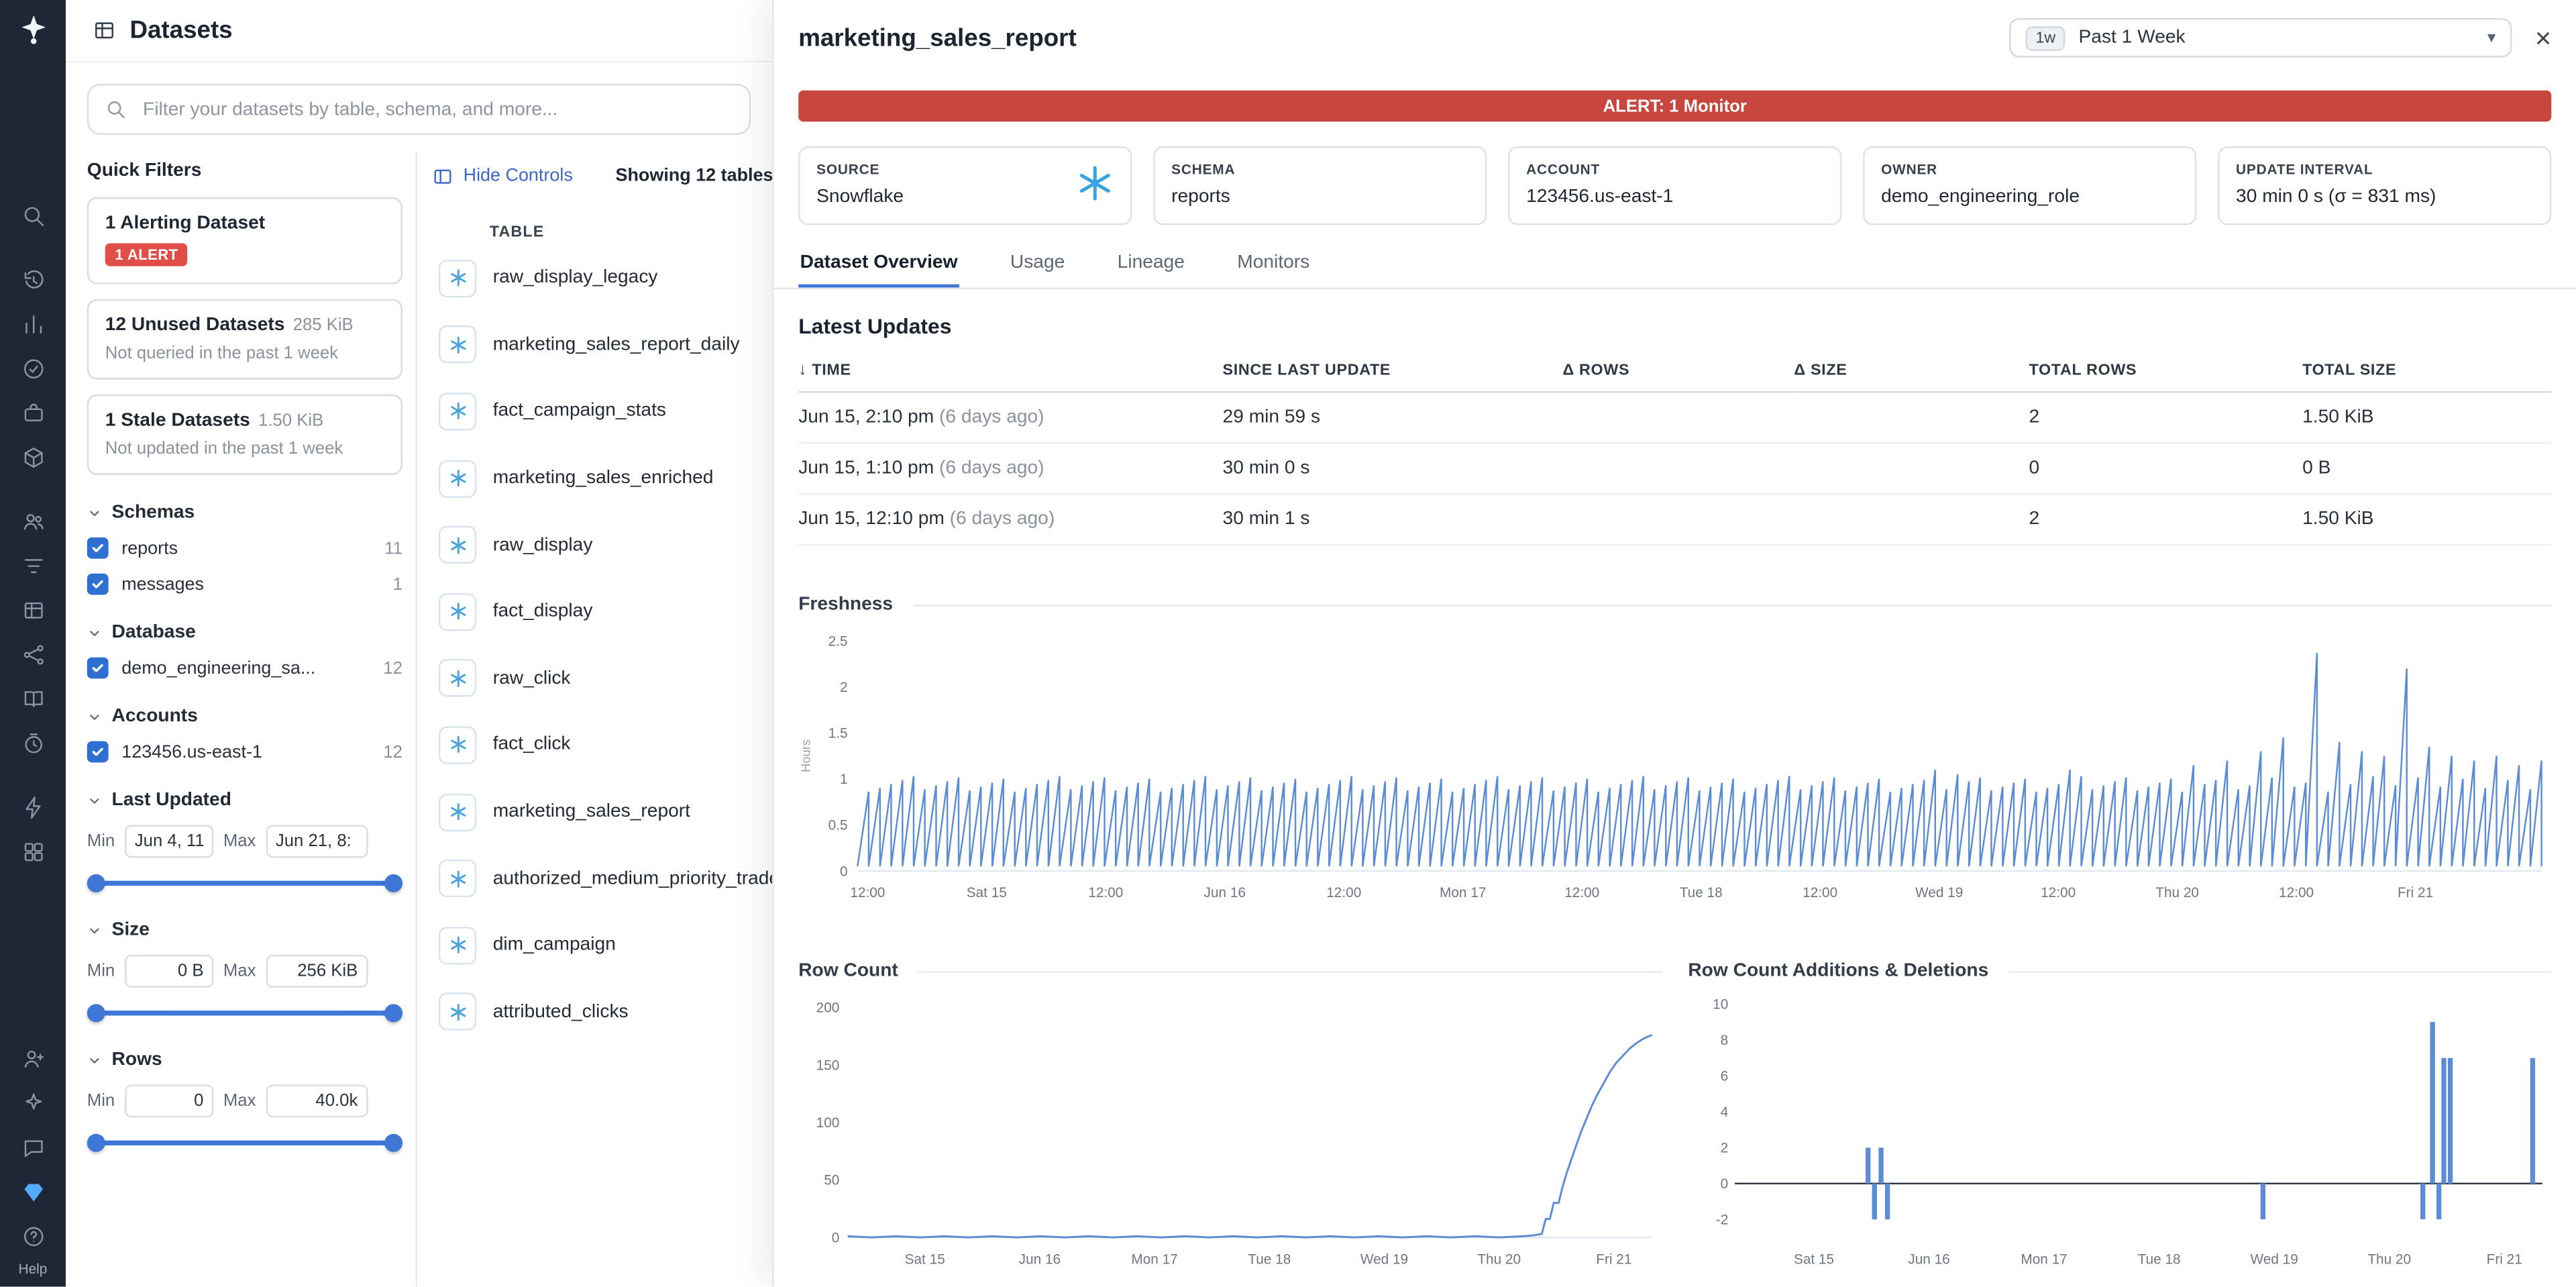 This screenshot has width=2576, height=1287. What do you see at coordinates (244, 1060) in the screenshot?
I see `filter-section-header: Rows` at bounding box center [244, 1060].